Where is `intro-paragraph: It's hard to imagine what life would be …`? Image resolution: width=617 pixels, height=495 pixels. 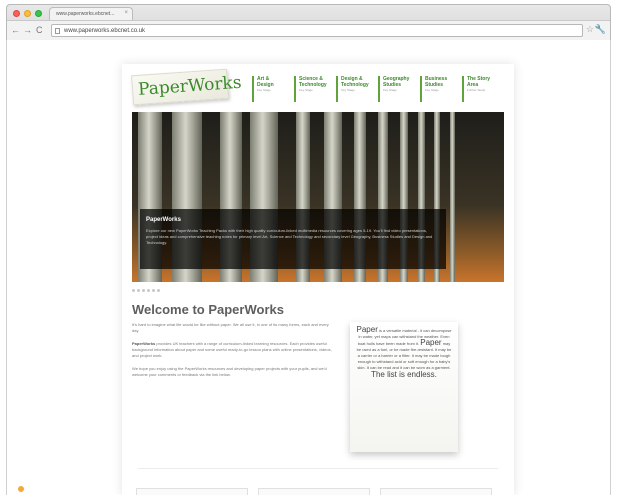 intro-paragraph: It's hard to imagine what life would be … is located at coordinates (230, 327).